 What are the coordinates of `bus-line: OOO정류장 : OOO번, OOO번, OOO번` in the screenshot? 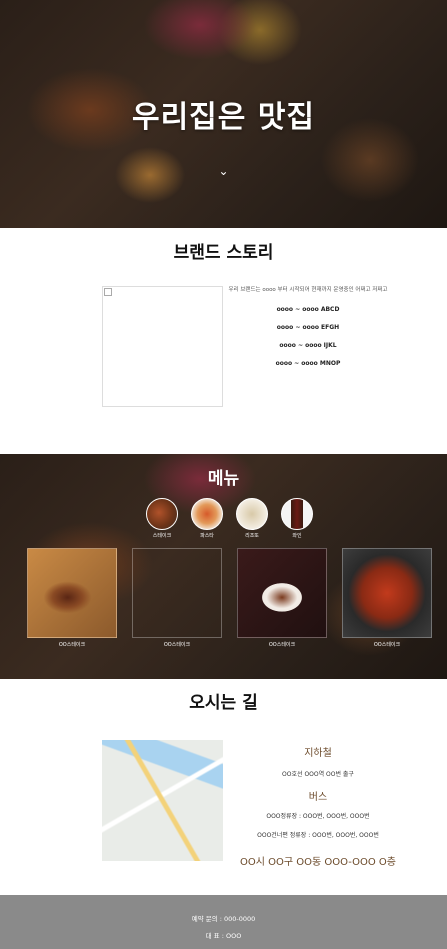 It's located at (318, 816).